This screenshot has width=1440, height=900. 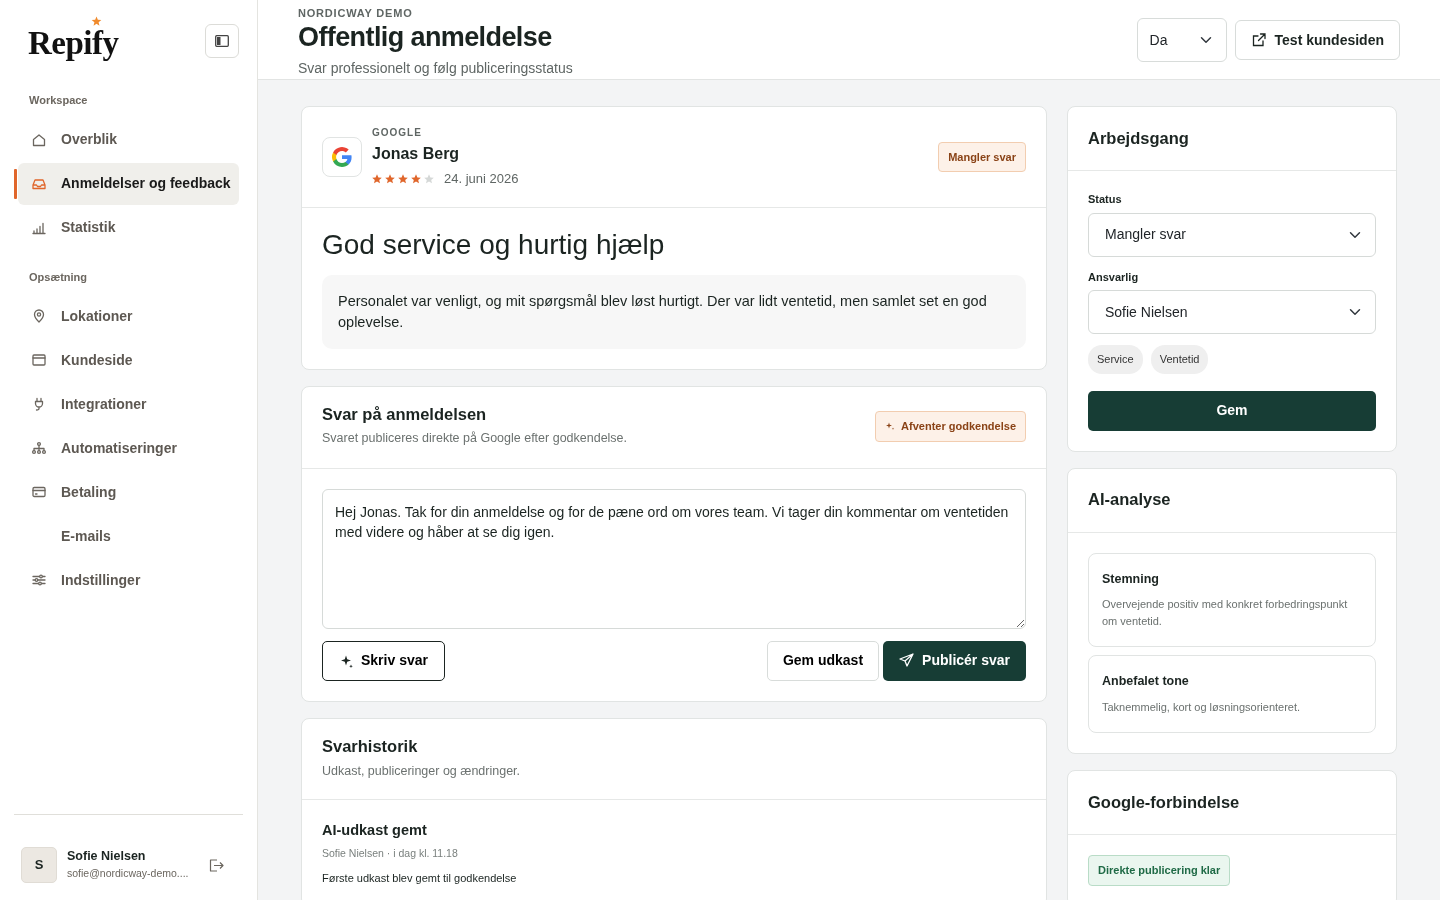 What do you see at coordinates (342, 156) in the screenshot?
I see `google-logo-icon` at bounding box center [342, 156].